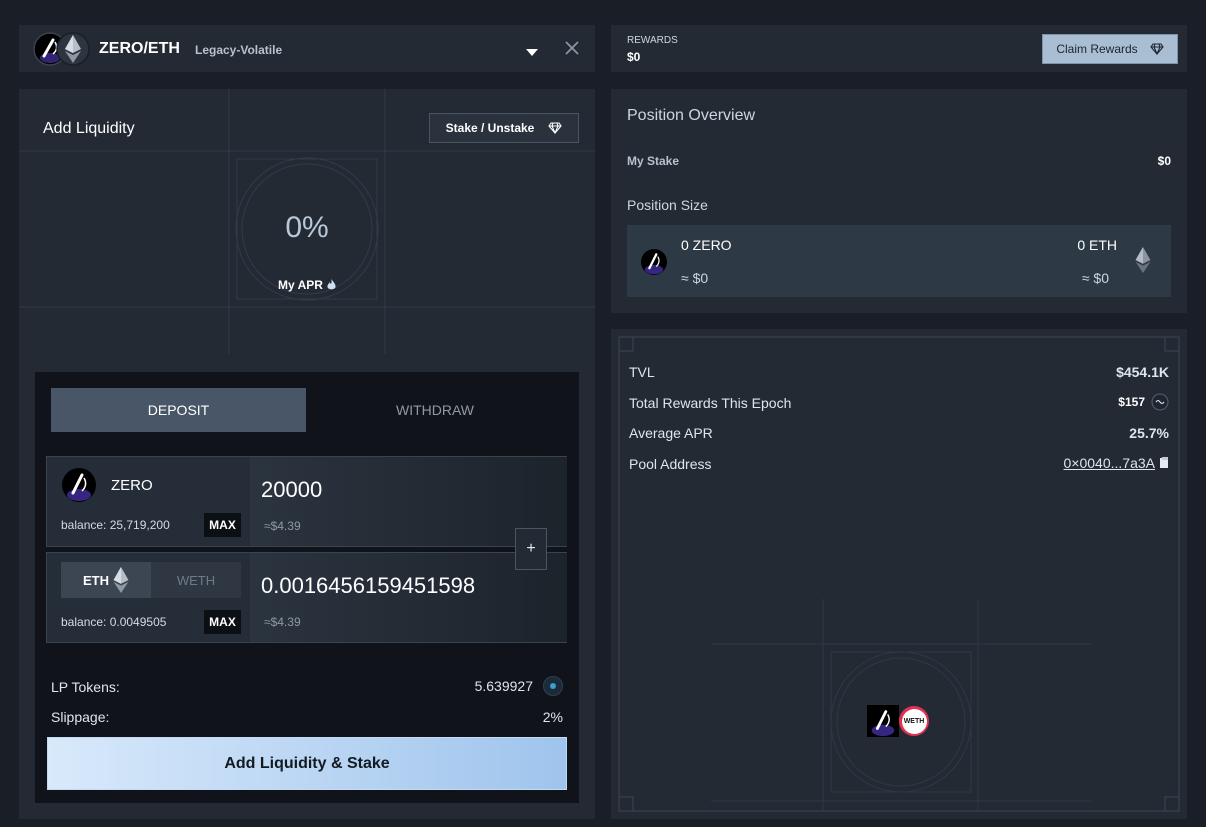 The height and width of the screenshot is (827, 1206). I want to click on total-rewards-value-row: $157, so click(1143, 402).